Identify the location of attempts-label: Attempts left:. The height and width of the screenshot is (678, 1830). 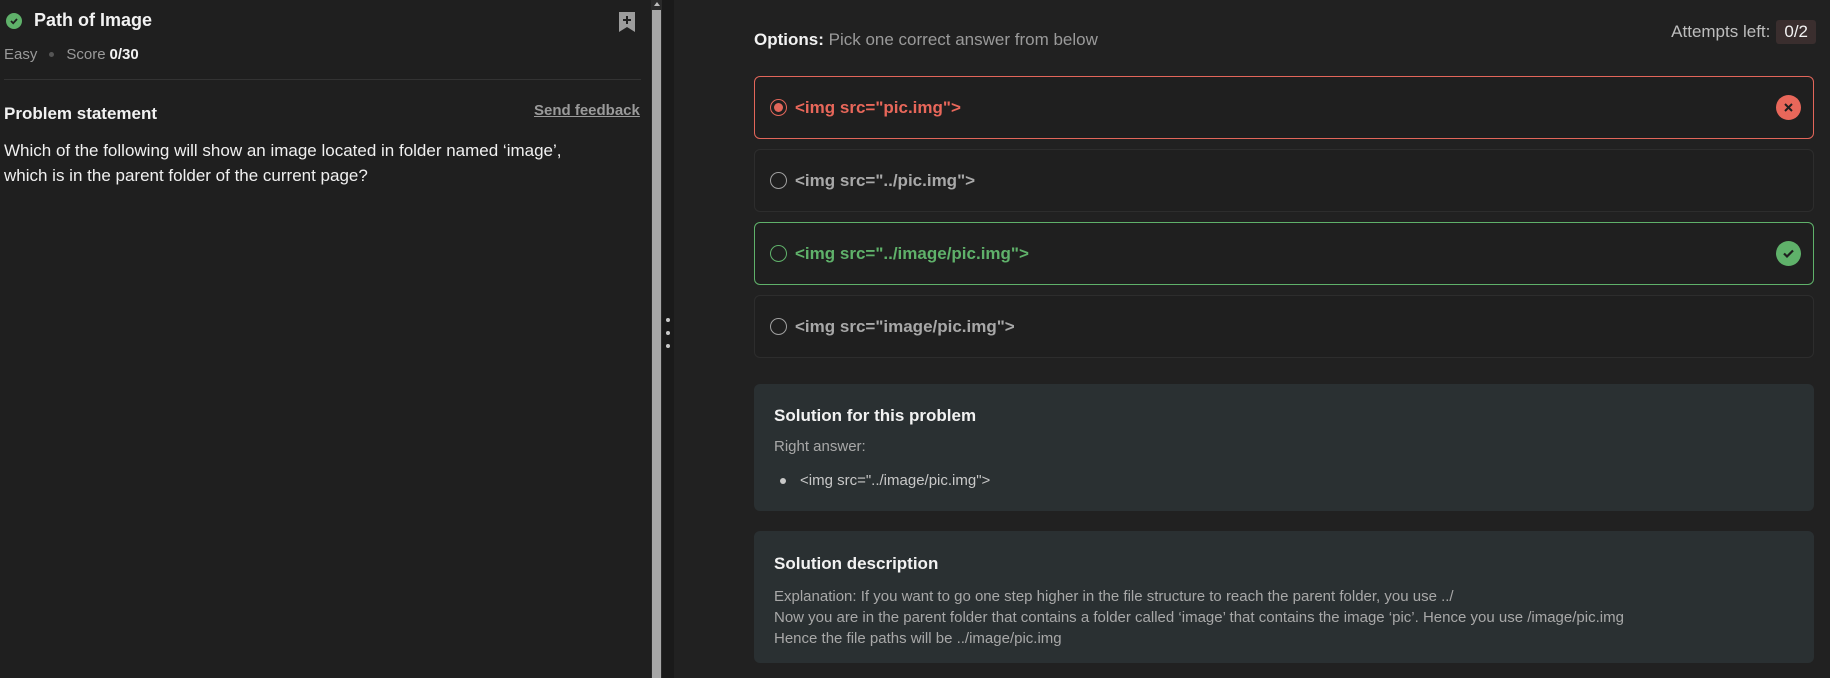
(1721, 31).